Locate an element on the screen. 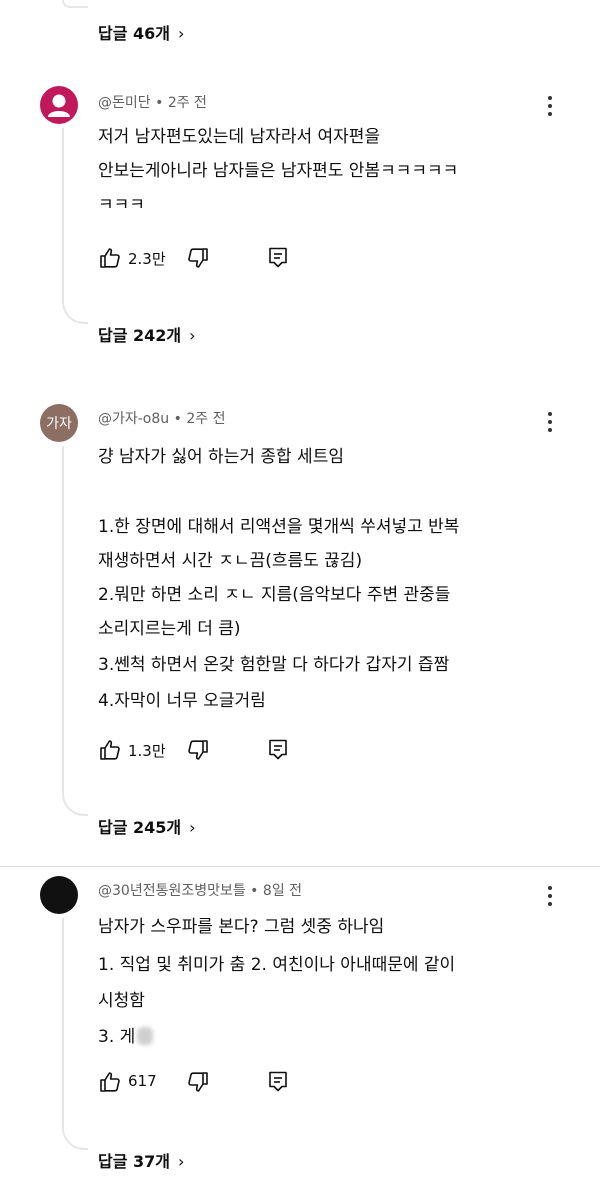 The image size is (600, 1200). comment-actions: 617 is located at coordinates (208, 1082).